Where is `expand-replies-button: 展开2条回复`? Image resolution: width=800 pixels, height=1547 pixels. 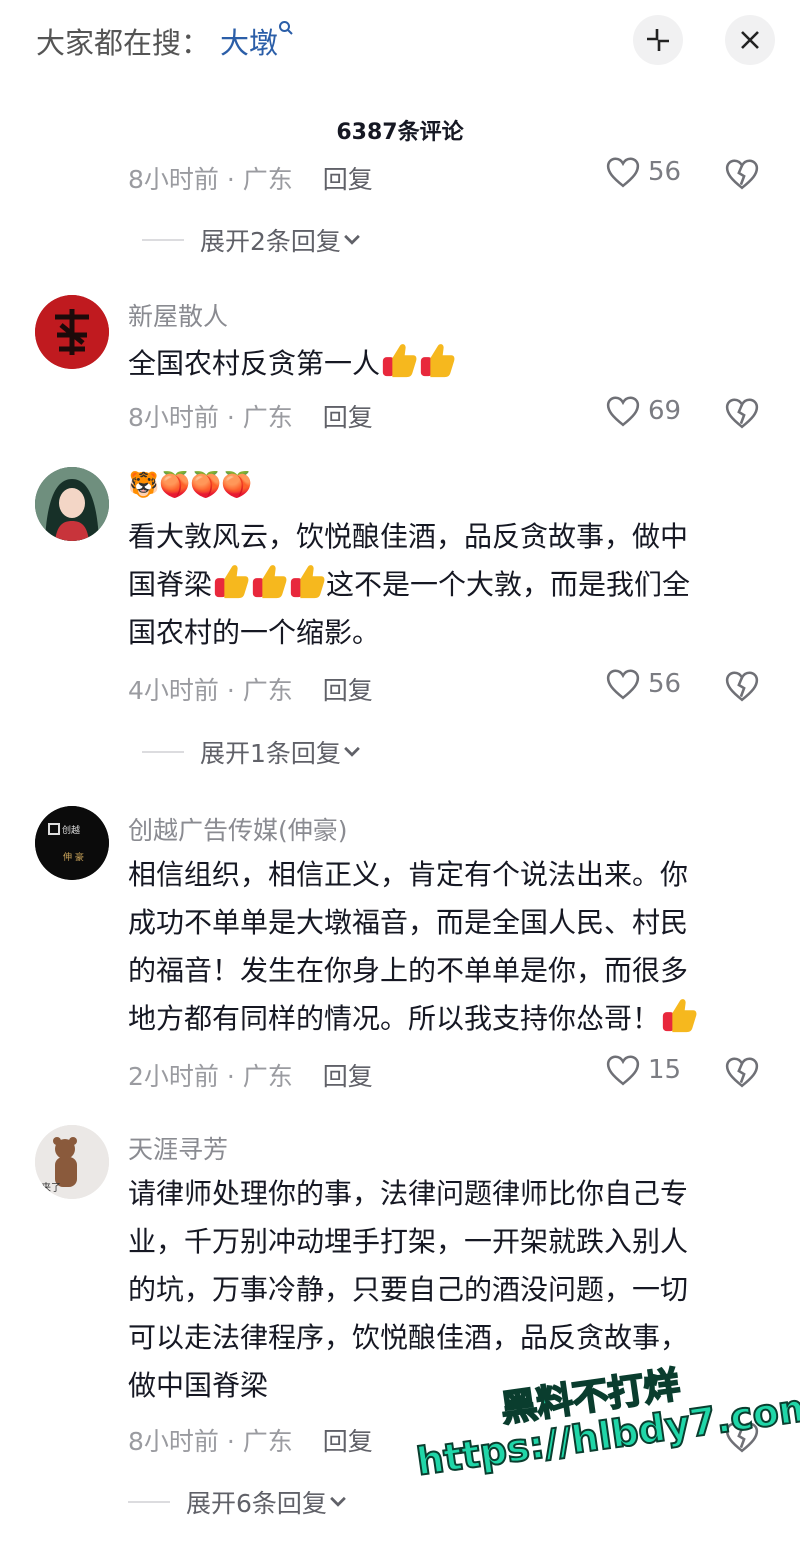
expand-replies-button: 展开2条回复 is located at coordinates (252, 240).